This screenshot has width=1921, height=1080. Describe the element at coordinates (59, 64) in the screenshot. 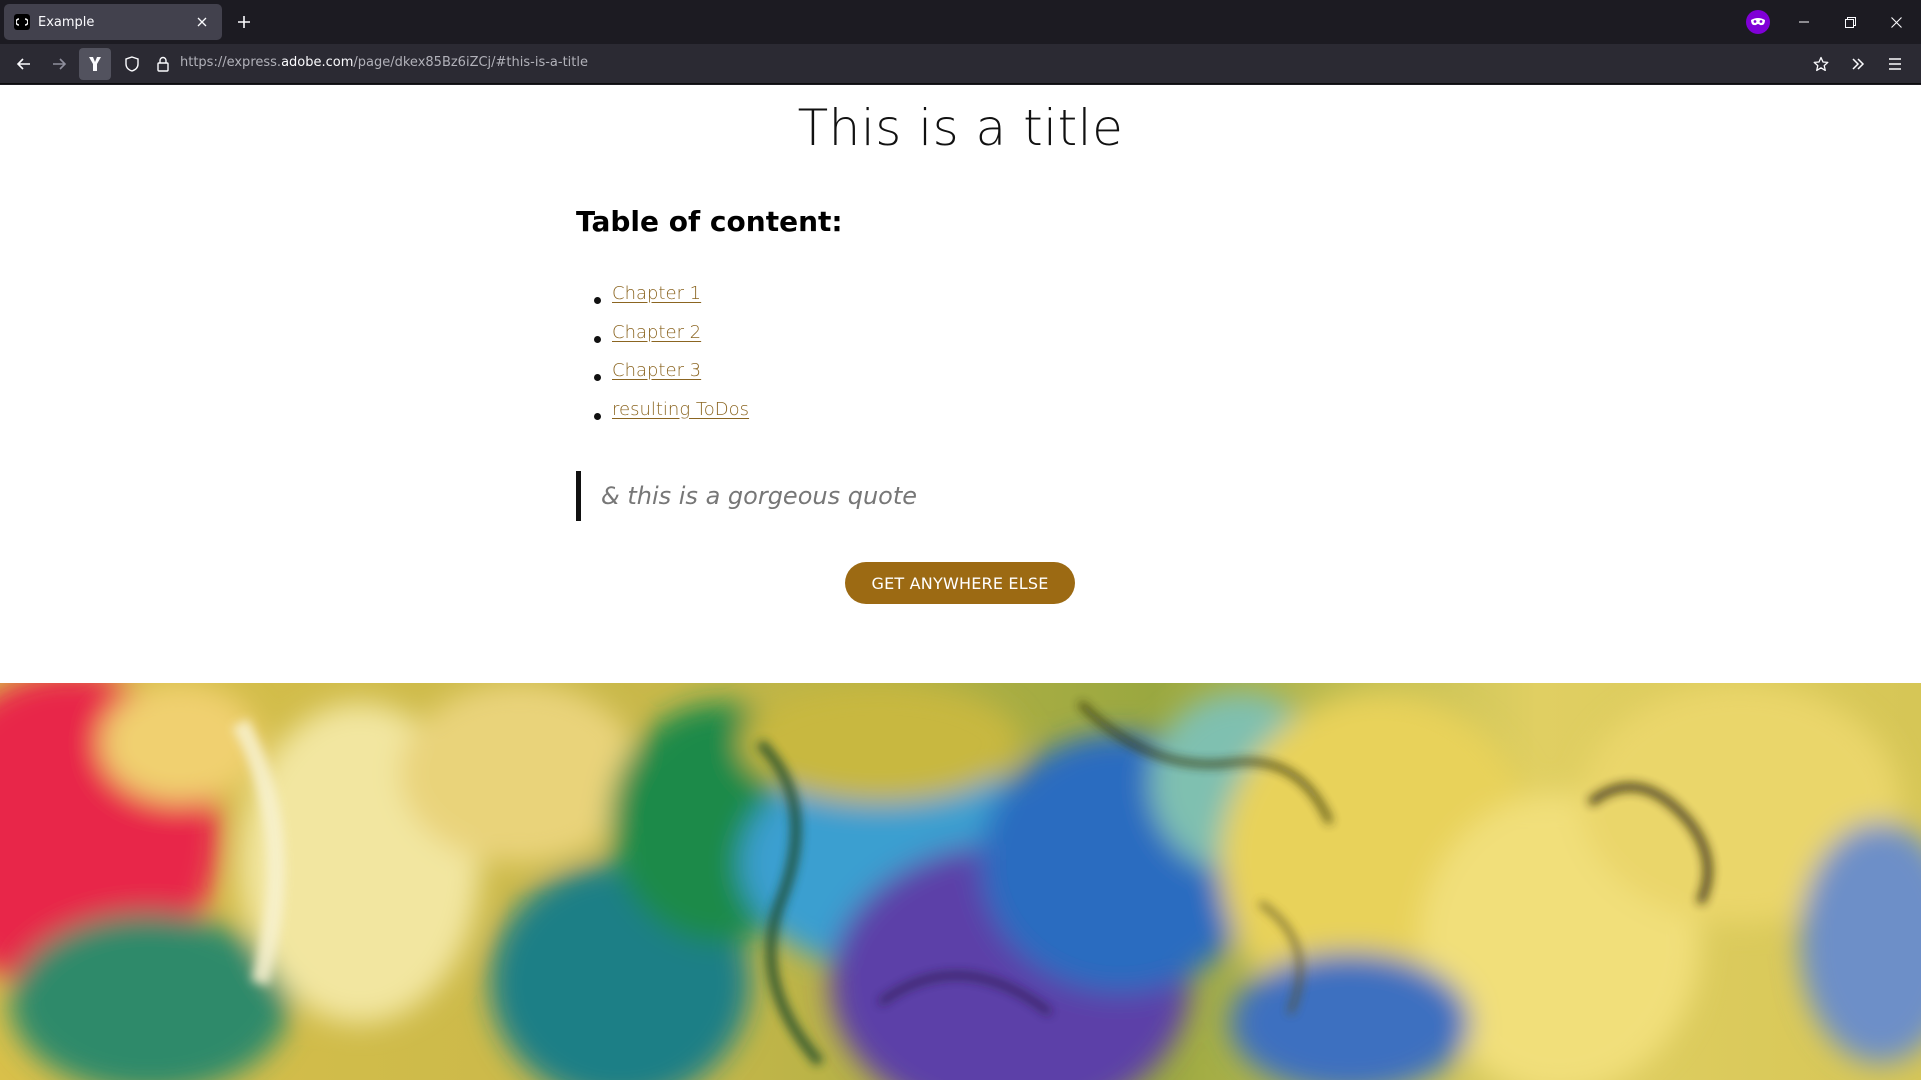

I see `forward-arrow-icon` at that location.